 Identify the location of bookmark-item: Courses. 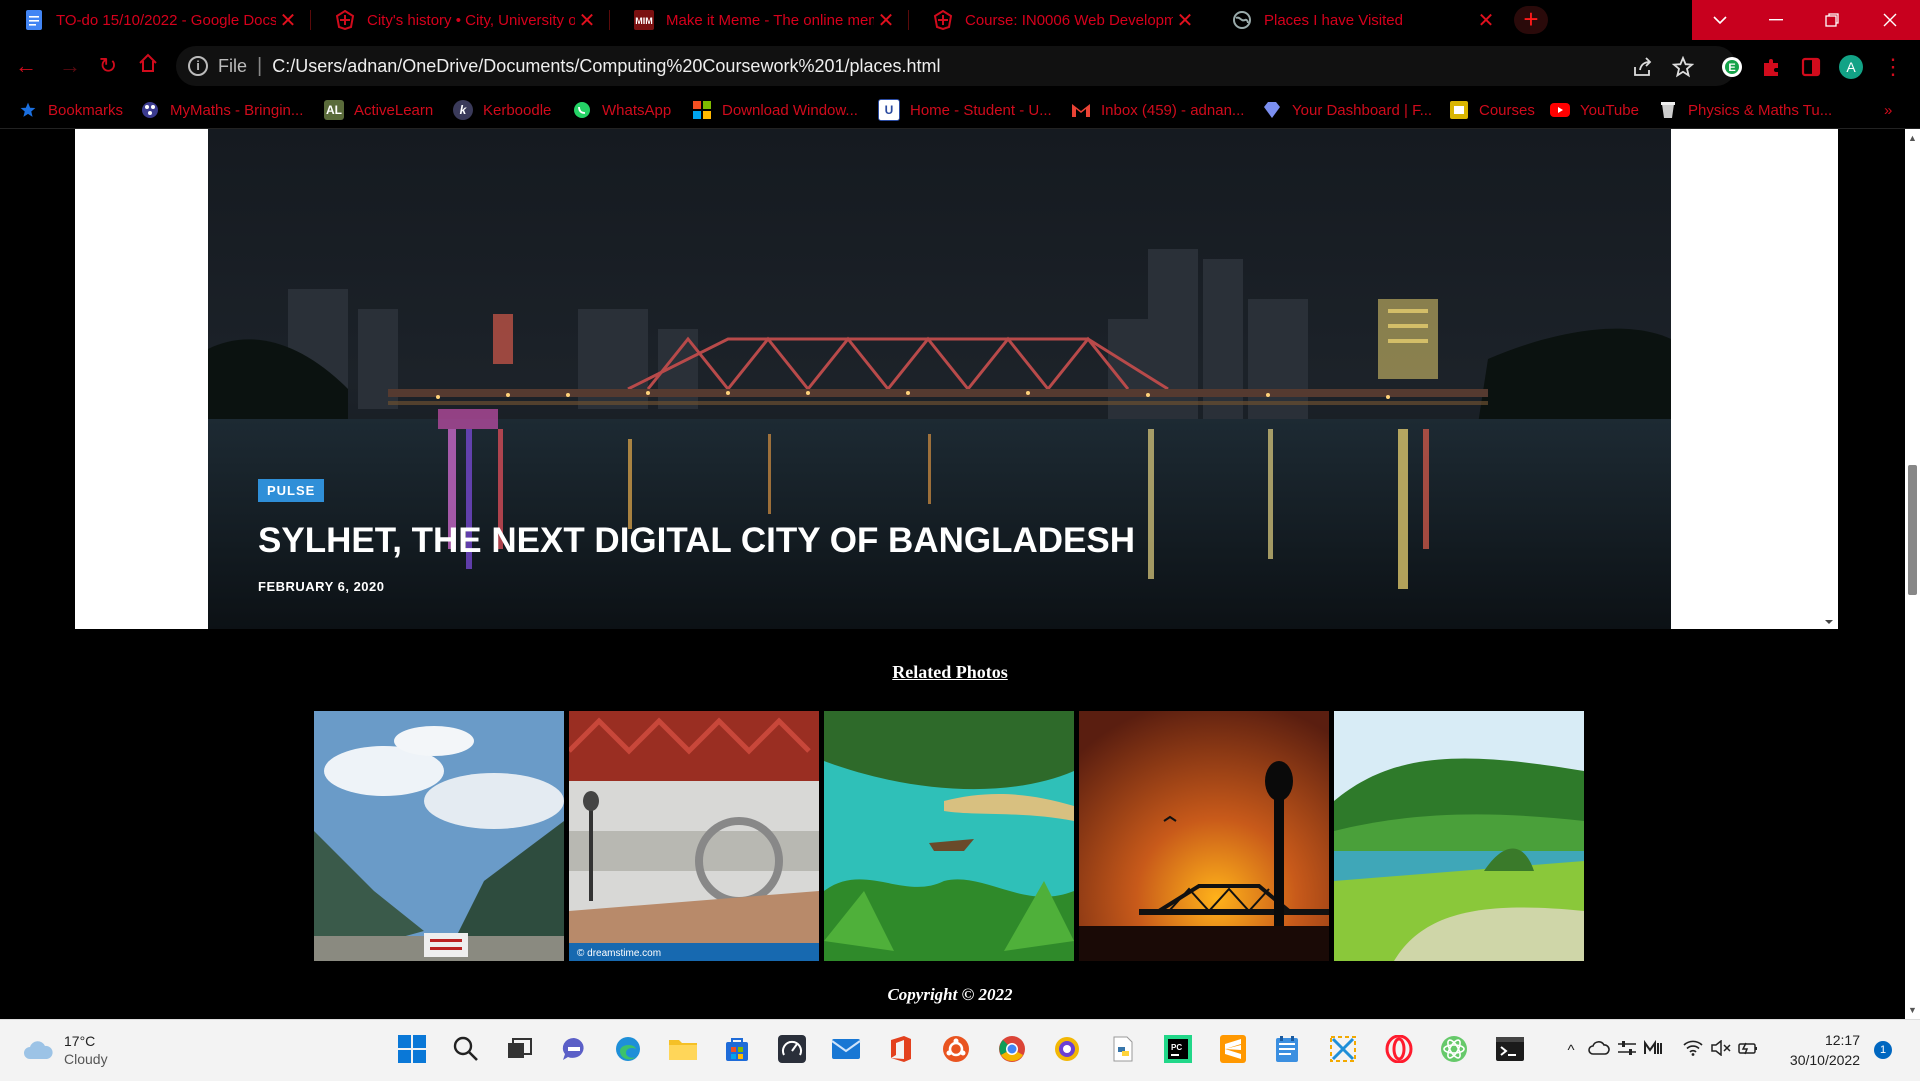
(1492, 110).